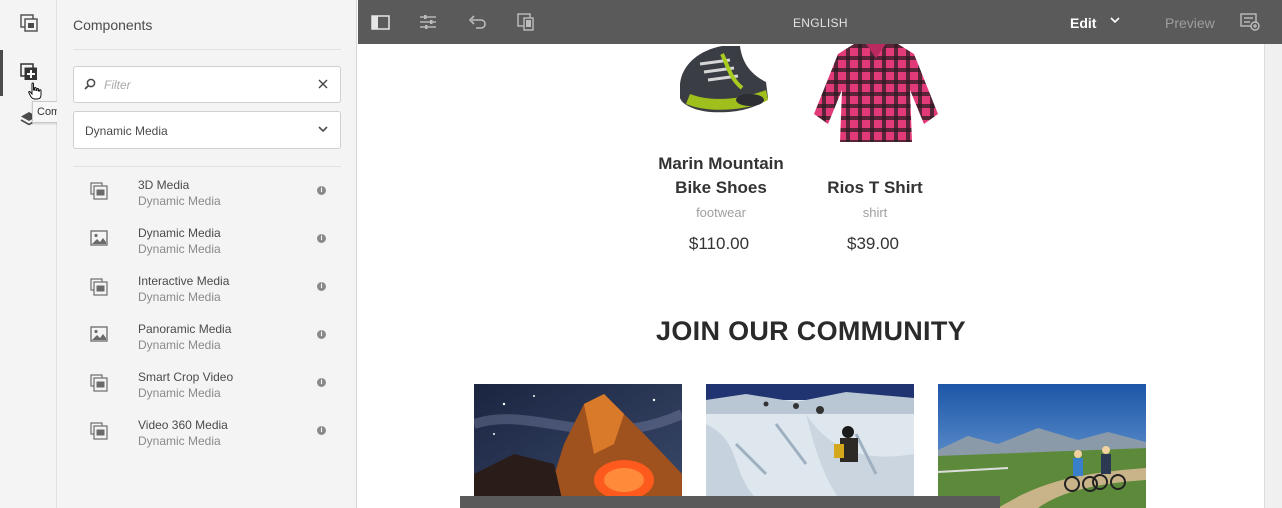  Describe the element at coordinates (207, 84) in the screenshot. I see `filter-input: Filter` at that location.